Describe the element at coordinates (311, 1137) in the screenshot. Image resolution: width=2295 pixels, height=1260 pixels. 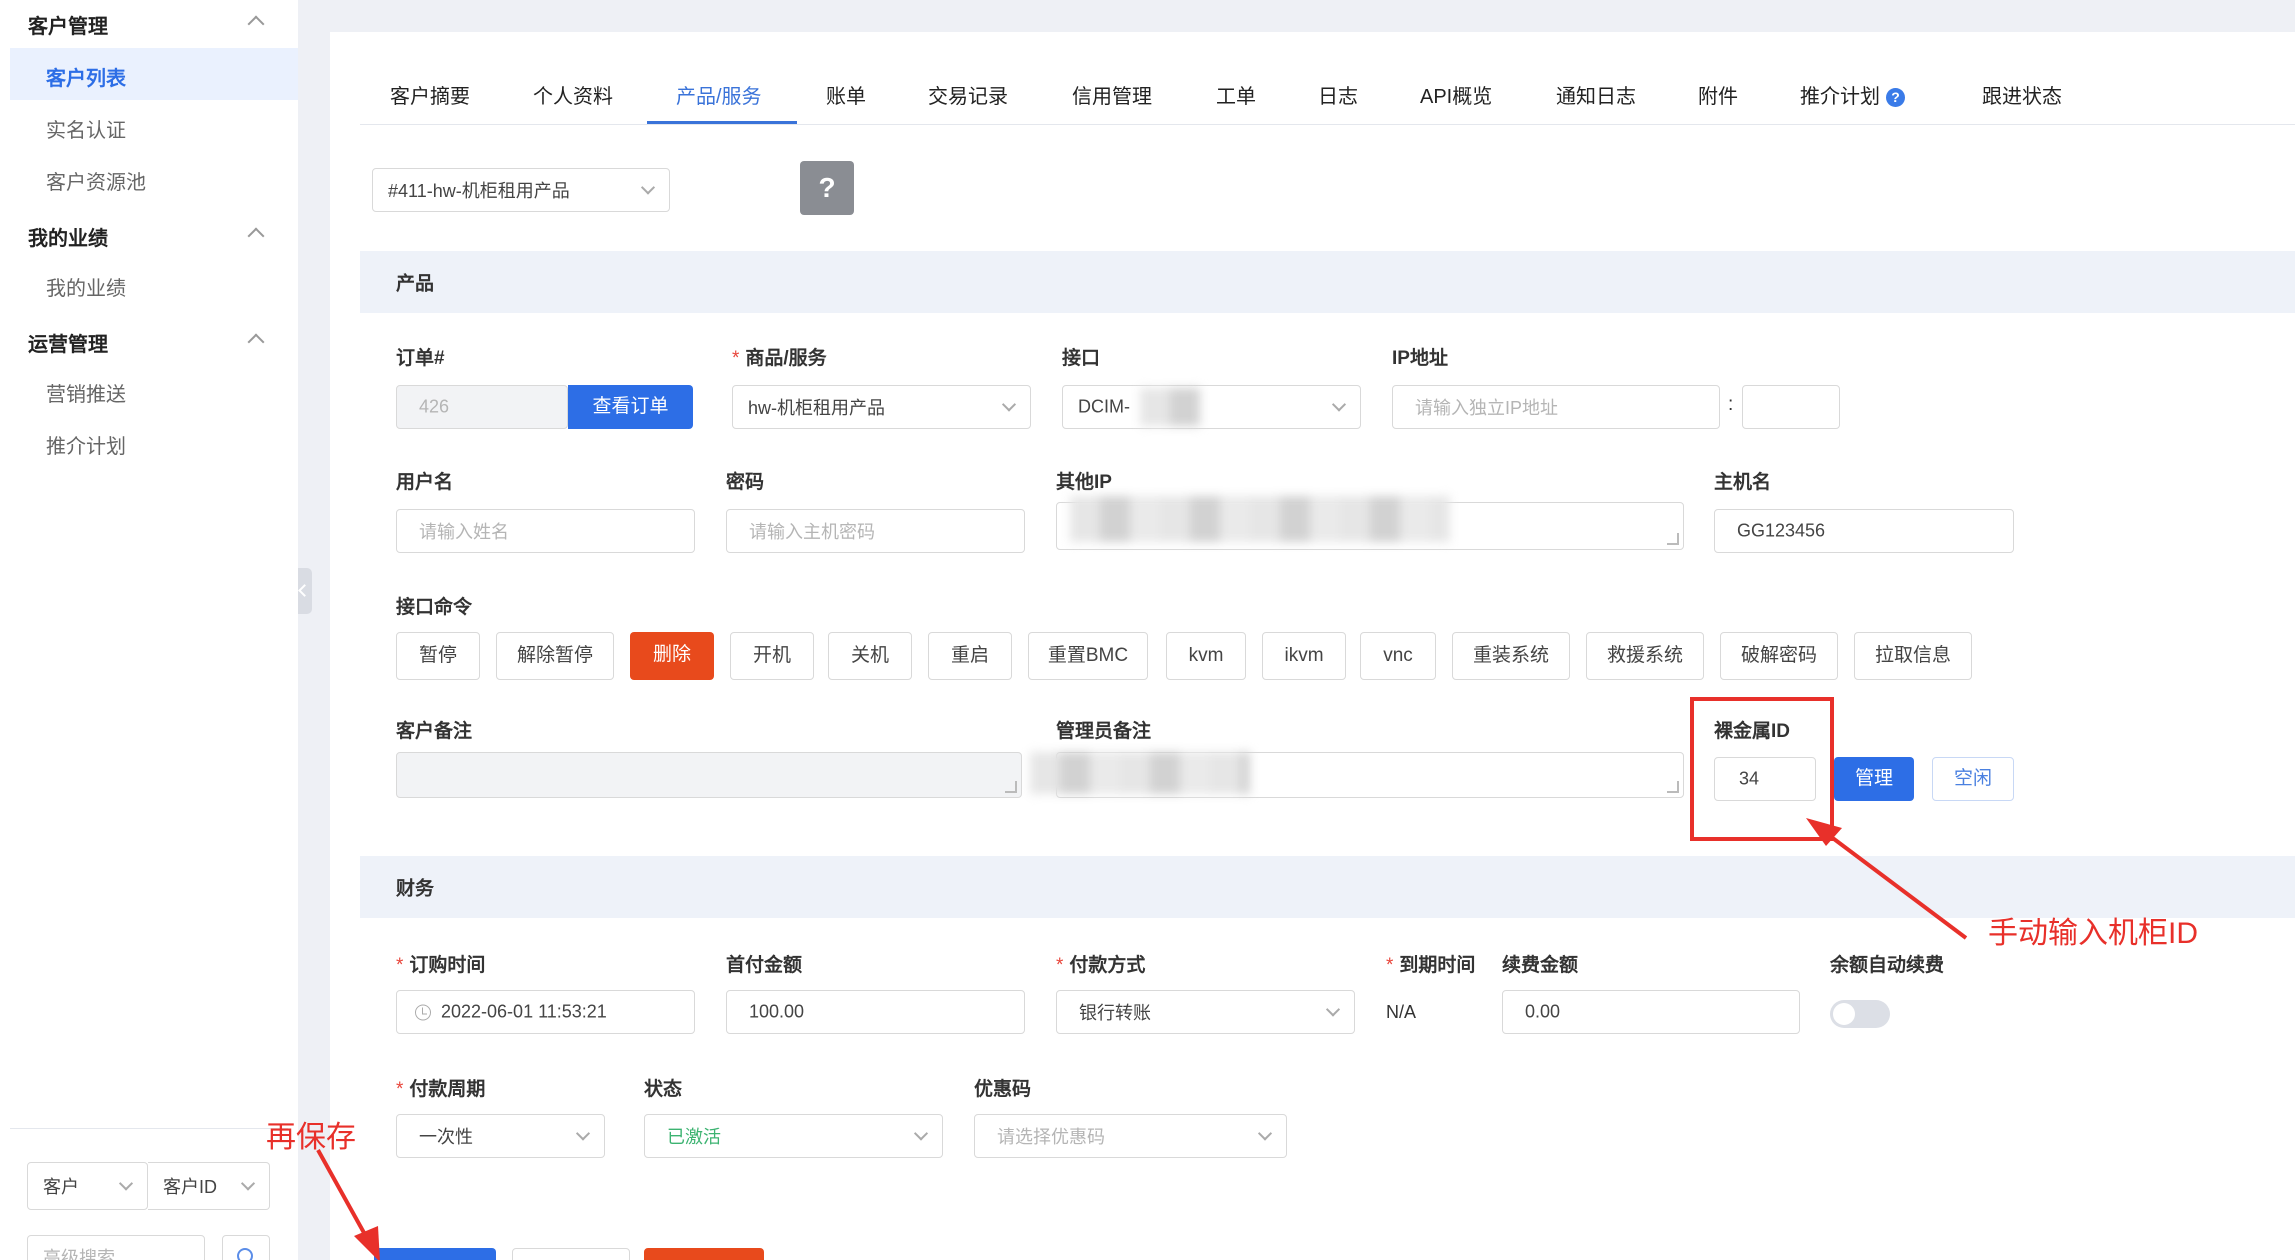
I see `annotation-save-again: 再保存` at that location.